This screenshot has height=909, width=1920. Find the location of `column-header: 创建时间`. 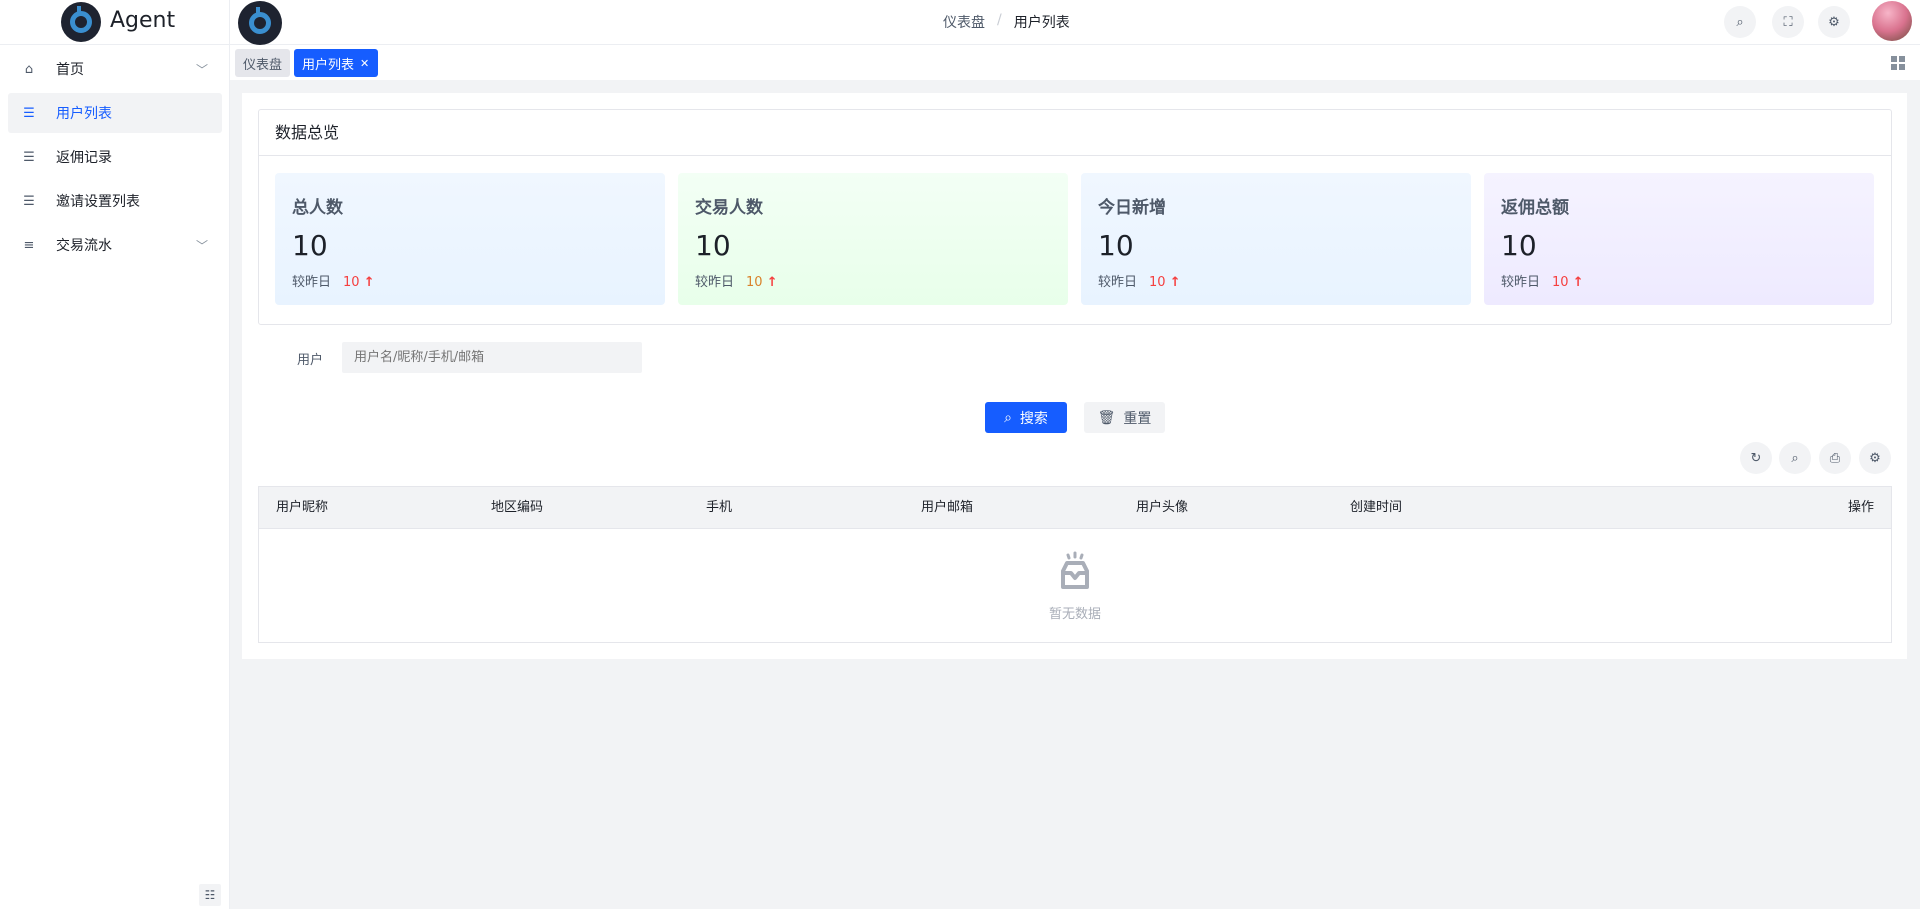

column-header: 创建时间 is located at coordinates (1376, 507).